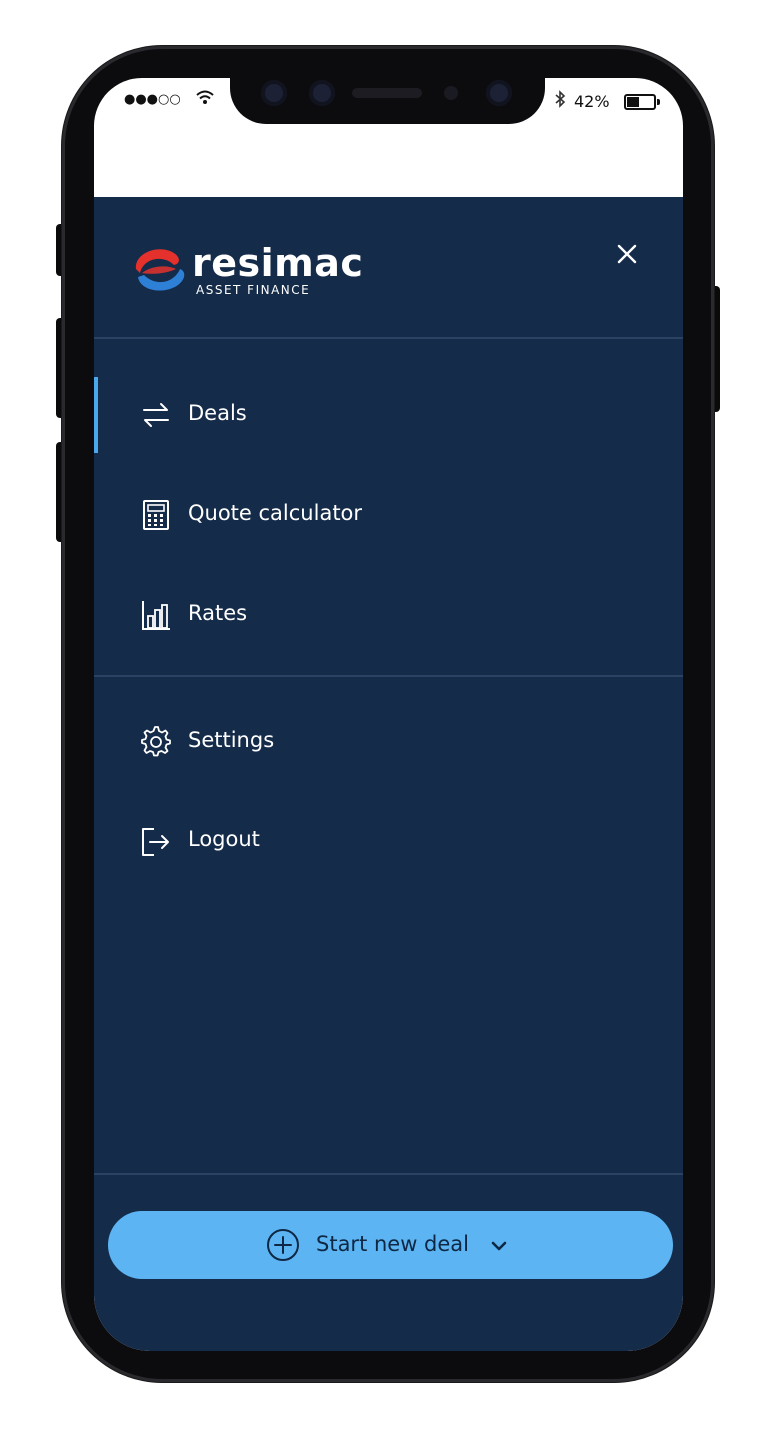 This screenshot has width=766, height=1430. I want to click on menu-item-settings: Settings, so click(388, 742).